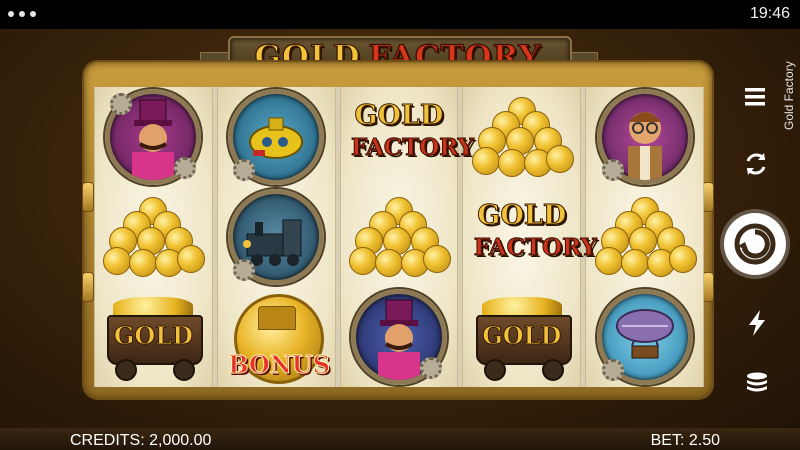  What do you see at coordinates (400, 14) in the screenshot?
I see `status-bar: 19:46` at bounding box center [400, 14].